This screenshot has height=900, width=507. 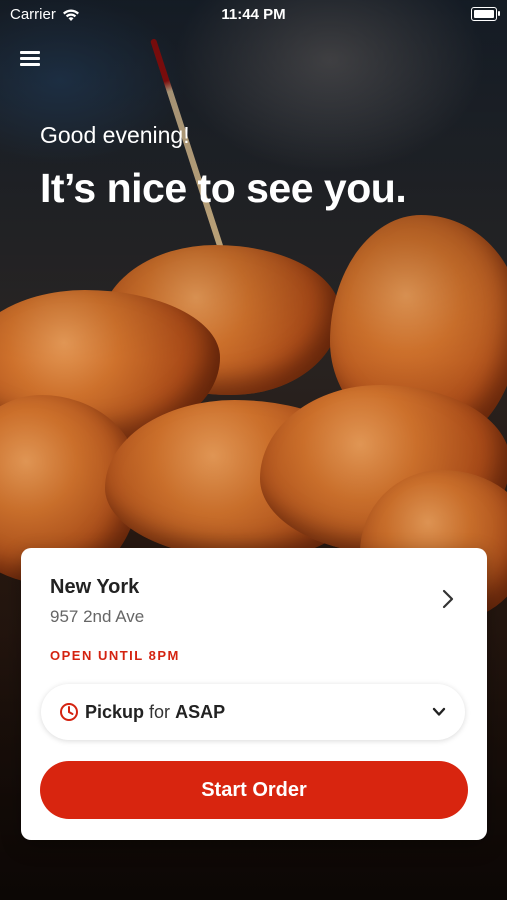 What do you see at coordinates (200, 711) in the screenshot?
I see `order-time: ASAP` at bounding box center [200, 711].